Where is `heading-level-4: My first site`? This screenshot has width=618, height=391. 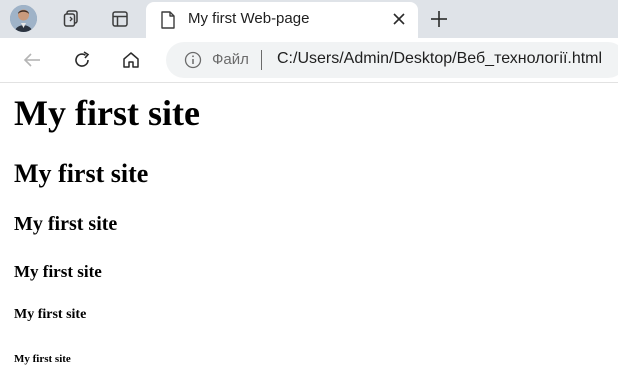 heading-level-4: My first site is located at coordinates (58, 271).